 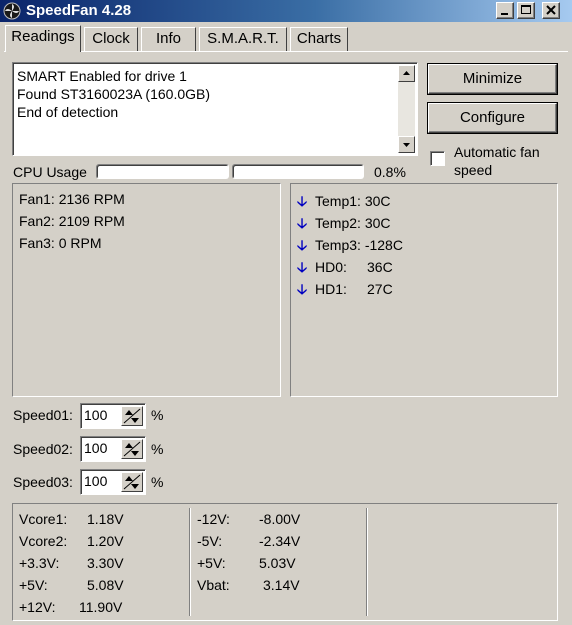 I want to click on minimize-window-button, so click(x=505, y=10).